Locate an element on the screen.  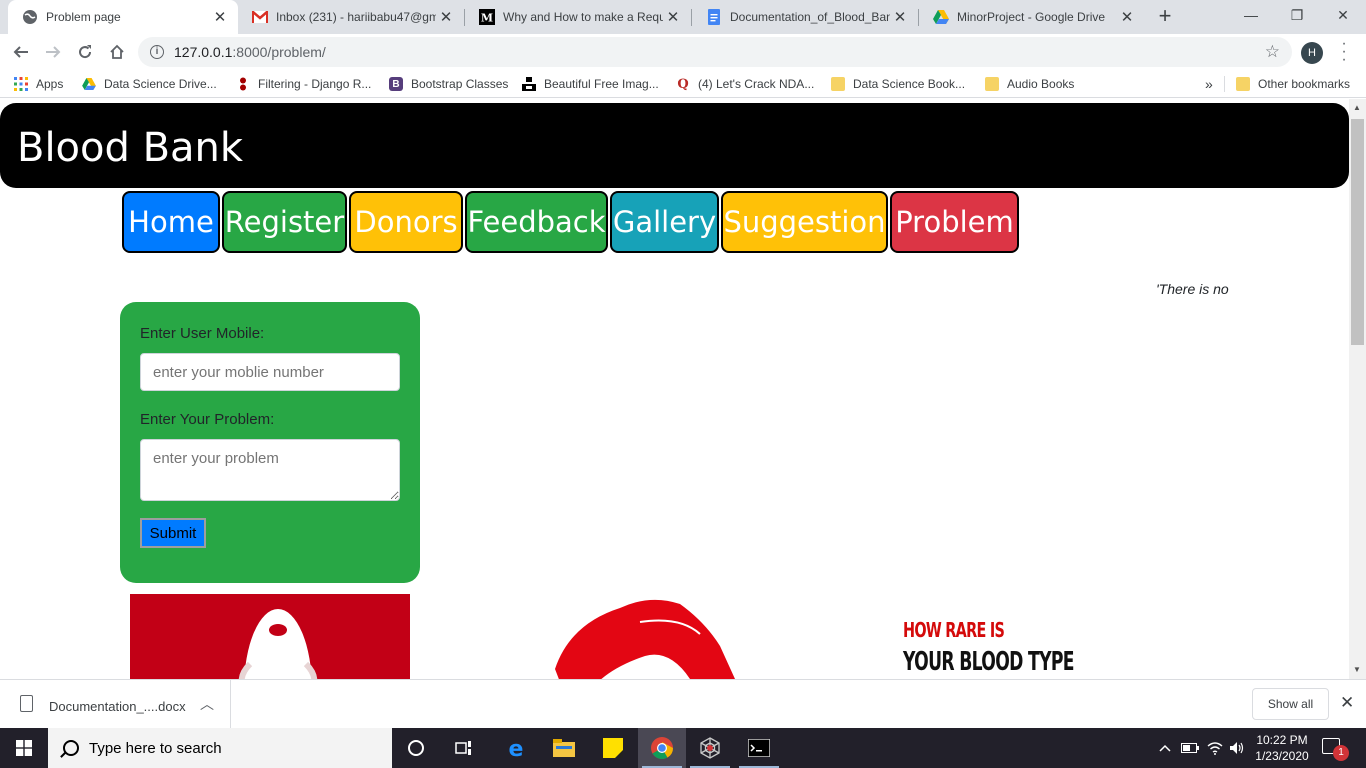
arrow-left-icon is located at coordinates (20, 52).